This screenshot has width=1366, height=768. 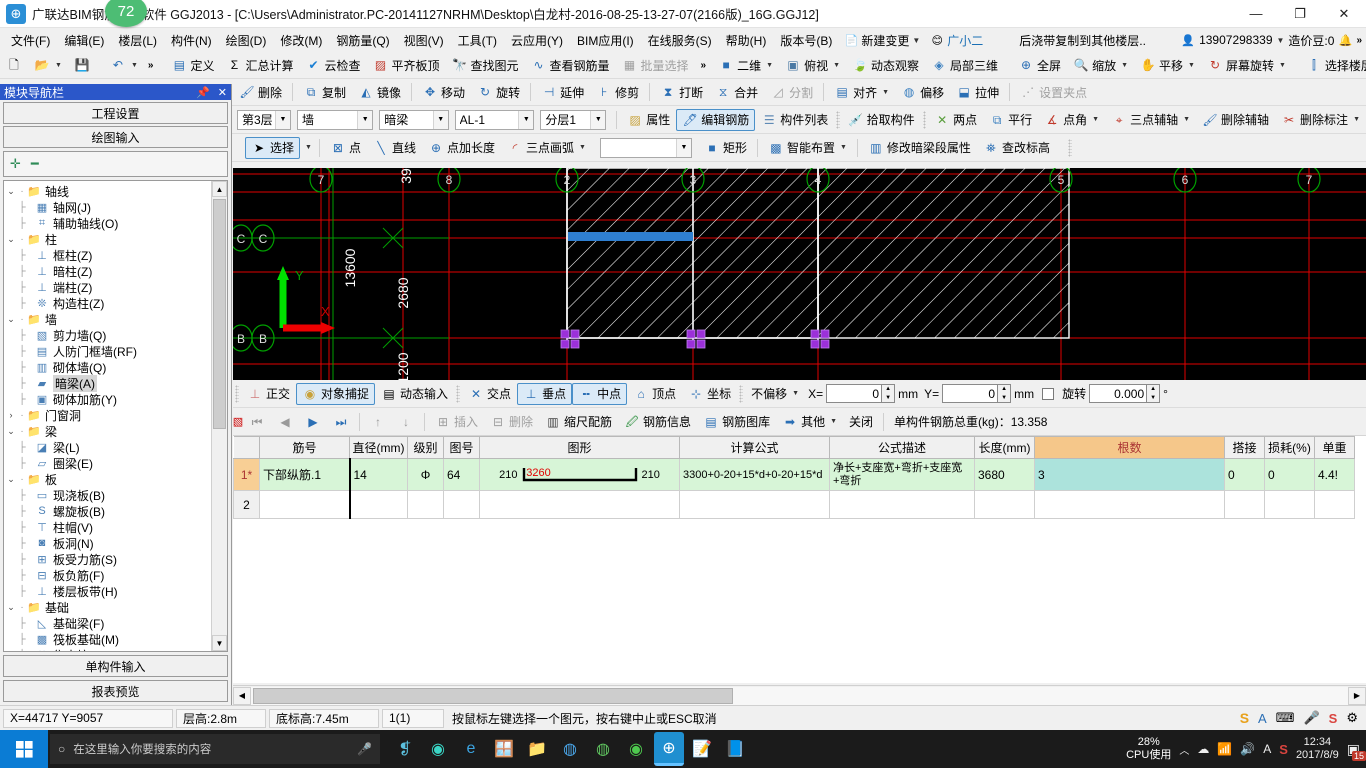 What do you see at coordinates (882, 40) in the screenshot?
I see `new-change-button: 📄 新建变更 ▼` at bounding box center [882, 40].